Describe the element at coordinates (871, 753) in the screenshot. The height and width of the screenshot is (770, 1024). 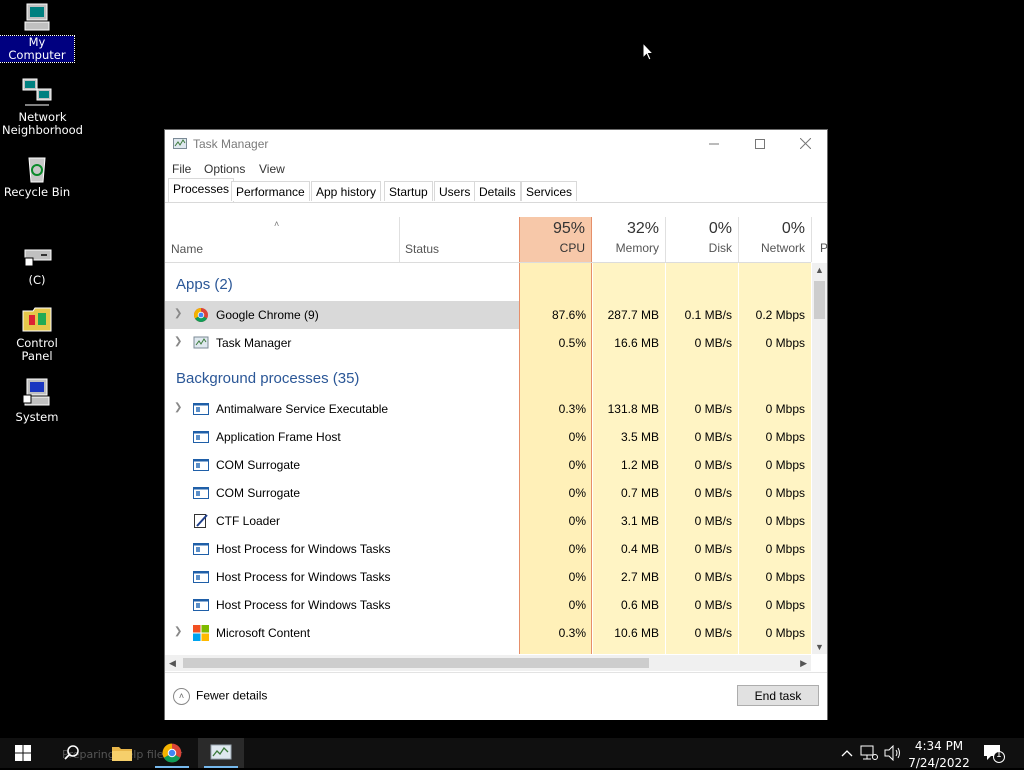
I see `network-tray-button` at that location.